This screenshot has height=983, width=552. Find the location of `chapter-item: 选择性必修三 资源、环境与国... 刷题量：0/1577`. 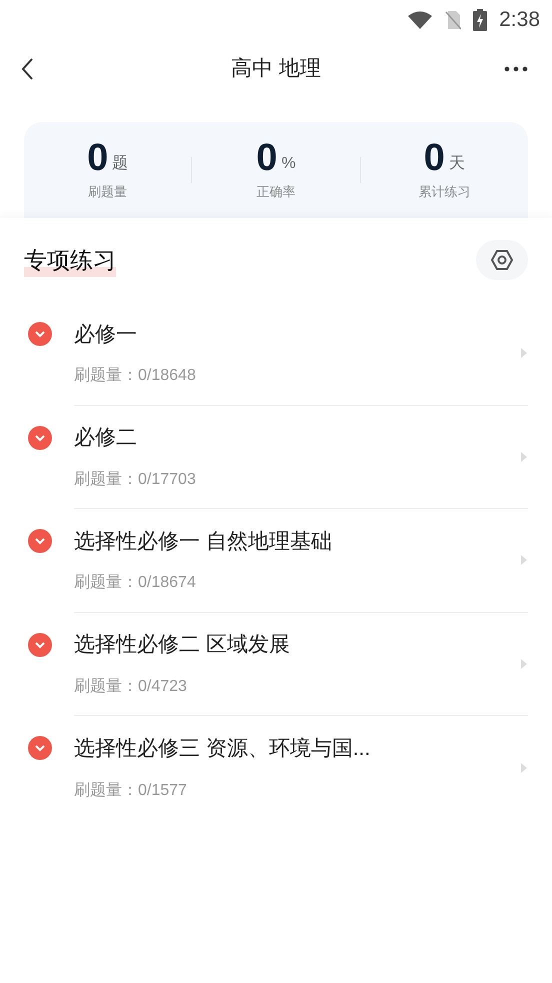

chapter-item: 选择性必修三 资源、环境与国... 刷题量：0/1577 is located at coordinates (276, 768).